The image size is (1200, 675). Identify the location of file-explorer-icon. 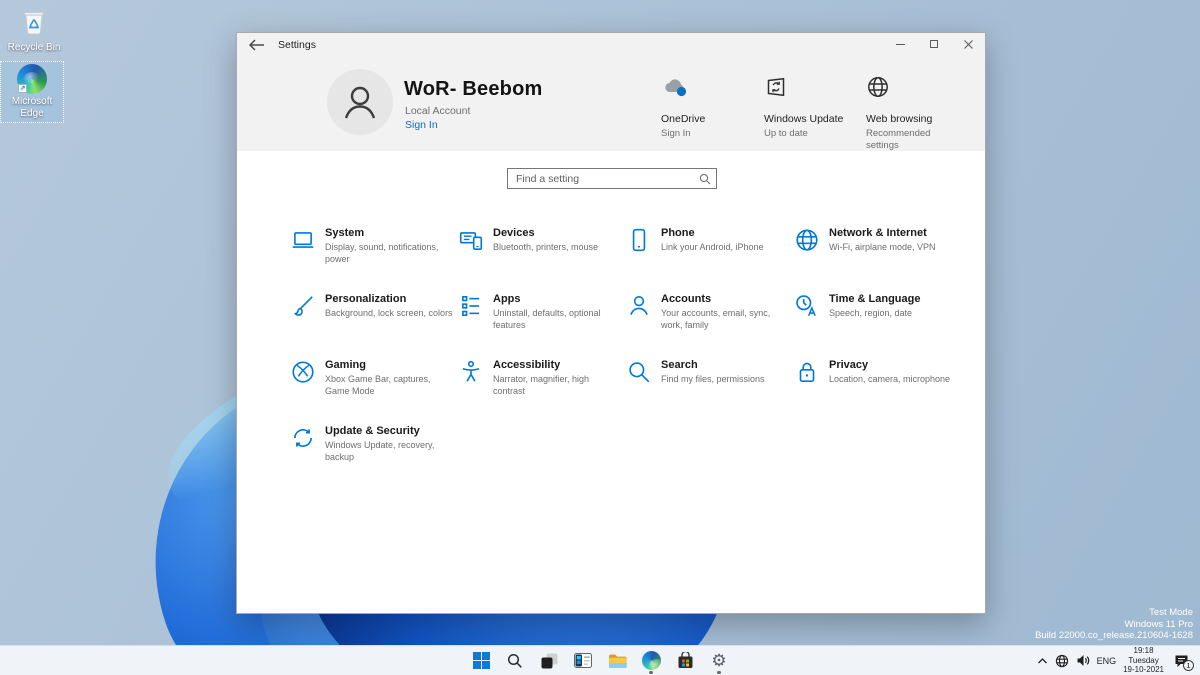
(617, 661).